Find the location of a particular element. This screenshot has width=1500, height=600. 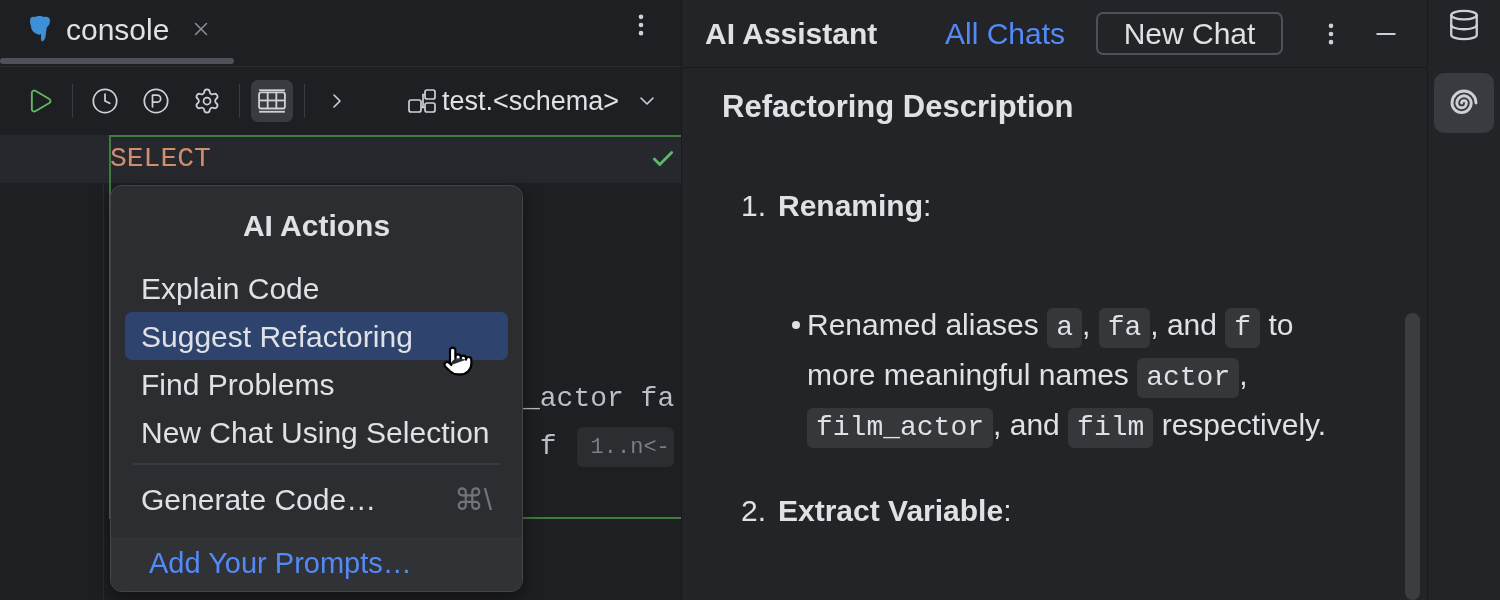

code-text: _actor fa is located at coordinates (599, 399).